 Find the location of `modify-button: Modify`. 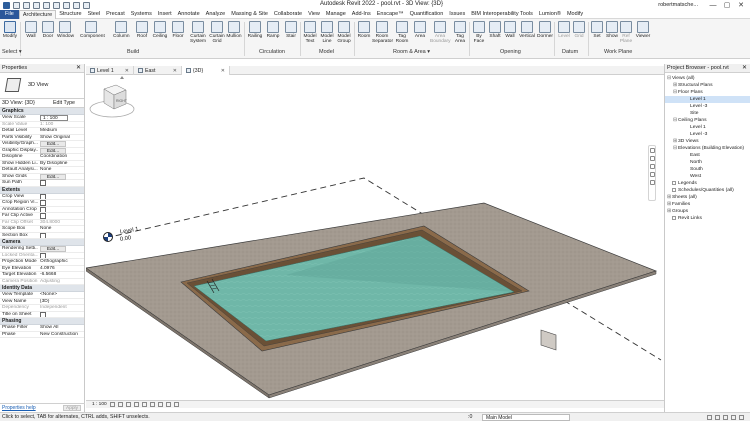

modify-button: Modify is located at coordinates (10, 34).